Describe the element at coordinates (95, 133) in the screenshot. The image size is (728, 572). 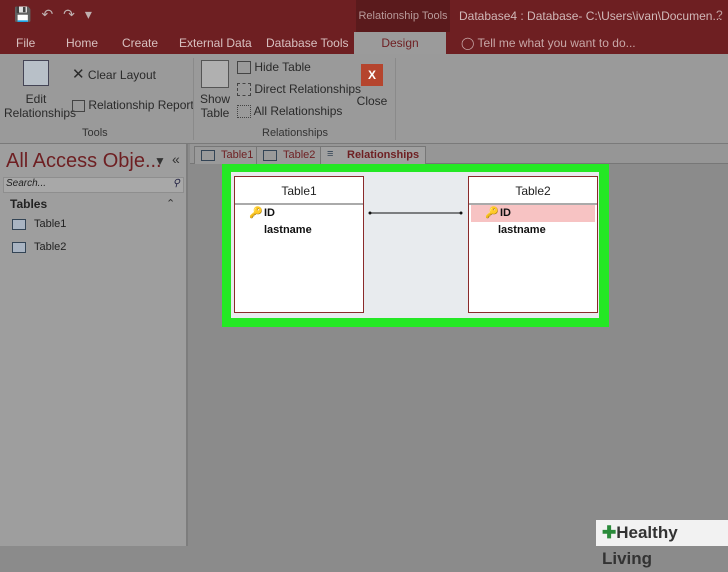
I see `tools-group-label: Tools` at that location.